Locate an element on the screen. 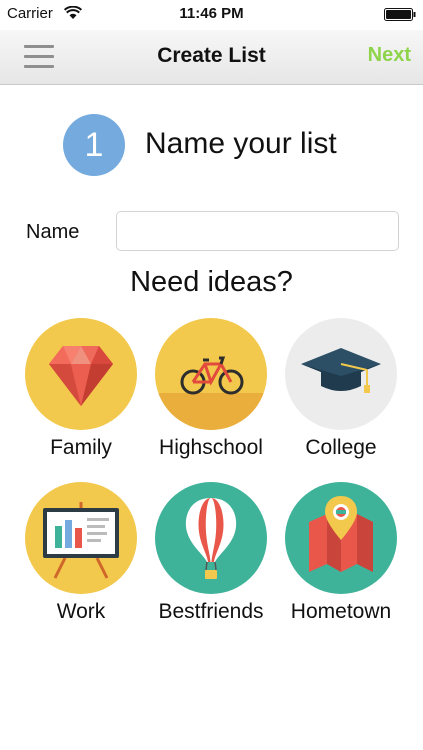 The height and width of the screenshot is (750, 423). idea-work: Work is located at coordinates (81, 557).